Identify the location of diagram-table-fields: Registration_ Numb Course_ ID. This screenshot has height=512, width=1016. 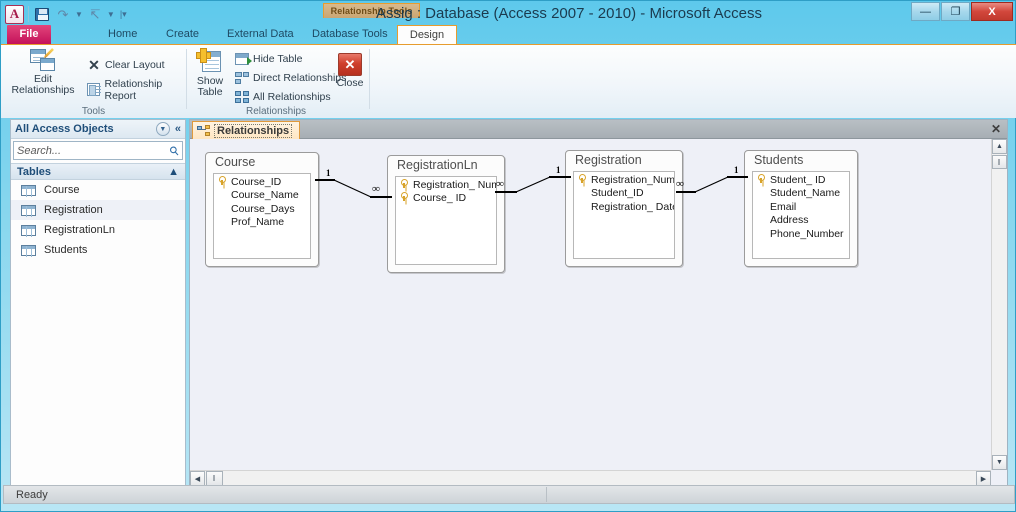
(446, 220).